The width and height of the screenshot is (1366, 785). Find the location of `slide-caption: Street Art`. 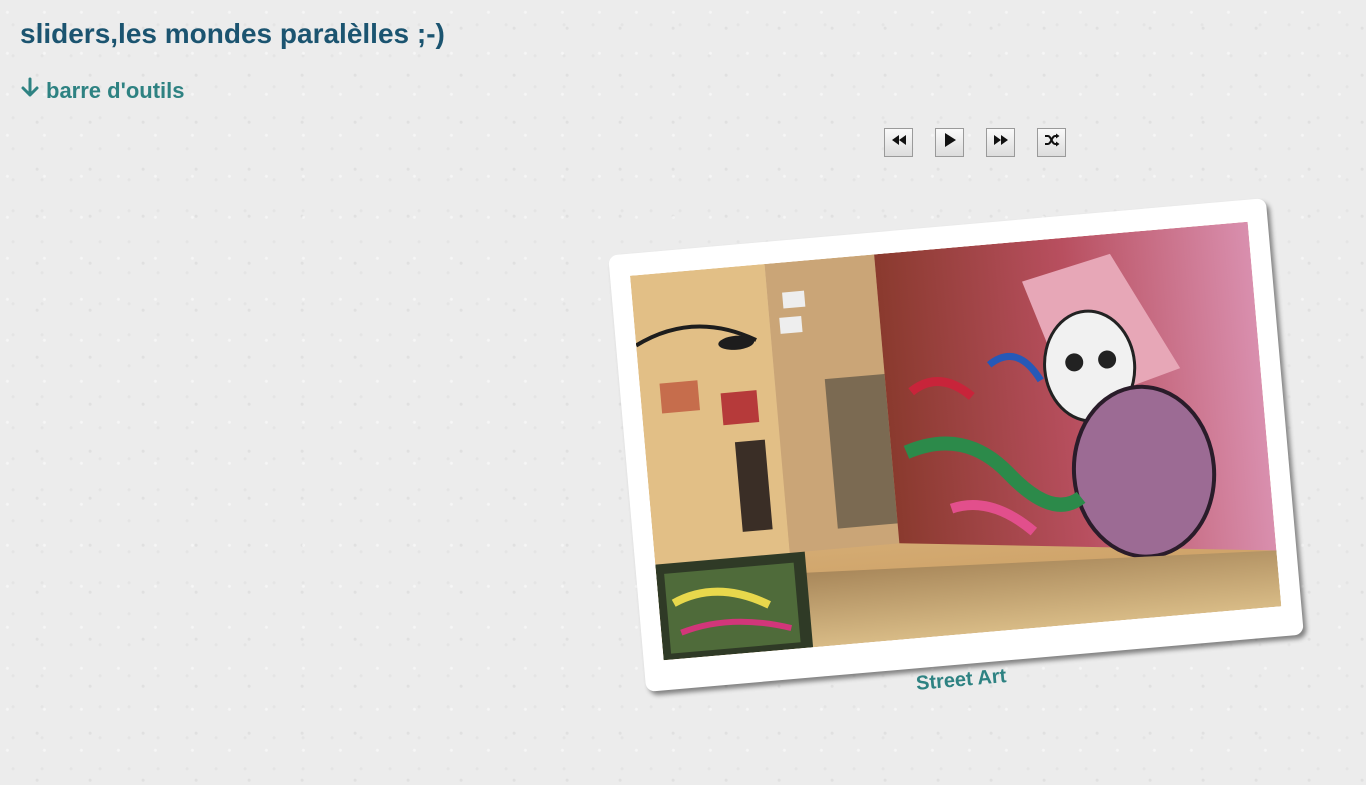

slide-caption: Street Art is located at coordinates (961, 680).